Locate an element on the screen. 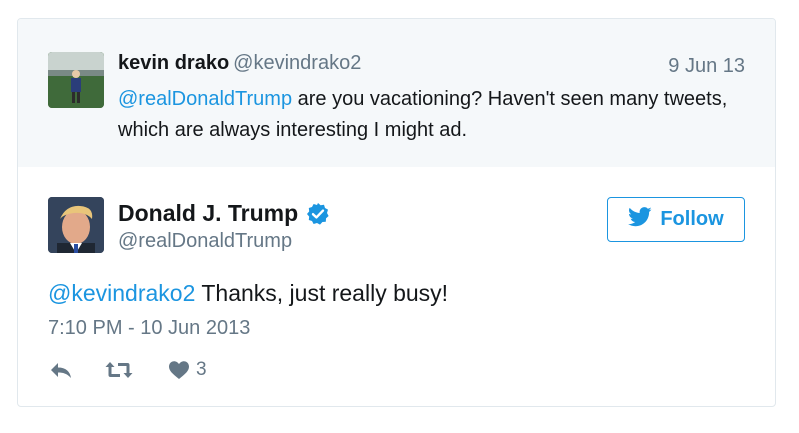 The image size is (799, 433). heart-icon is located at coordinates (179, 370).